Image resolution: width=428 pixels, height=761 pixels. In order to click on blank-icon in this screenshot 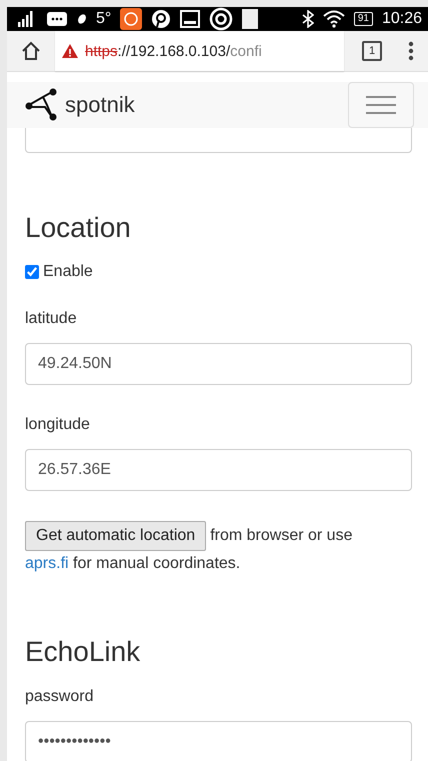, I will do `click(250, 19)`.